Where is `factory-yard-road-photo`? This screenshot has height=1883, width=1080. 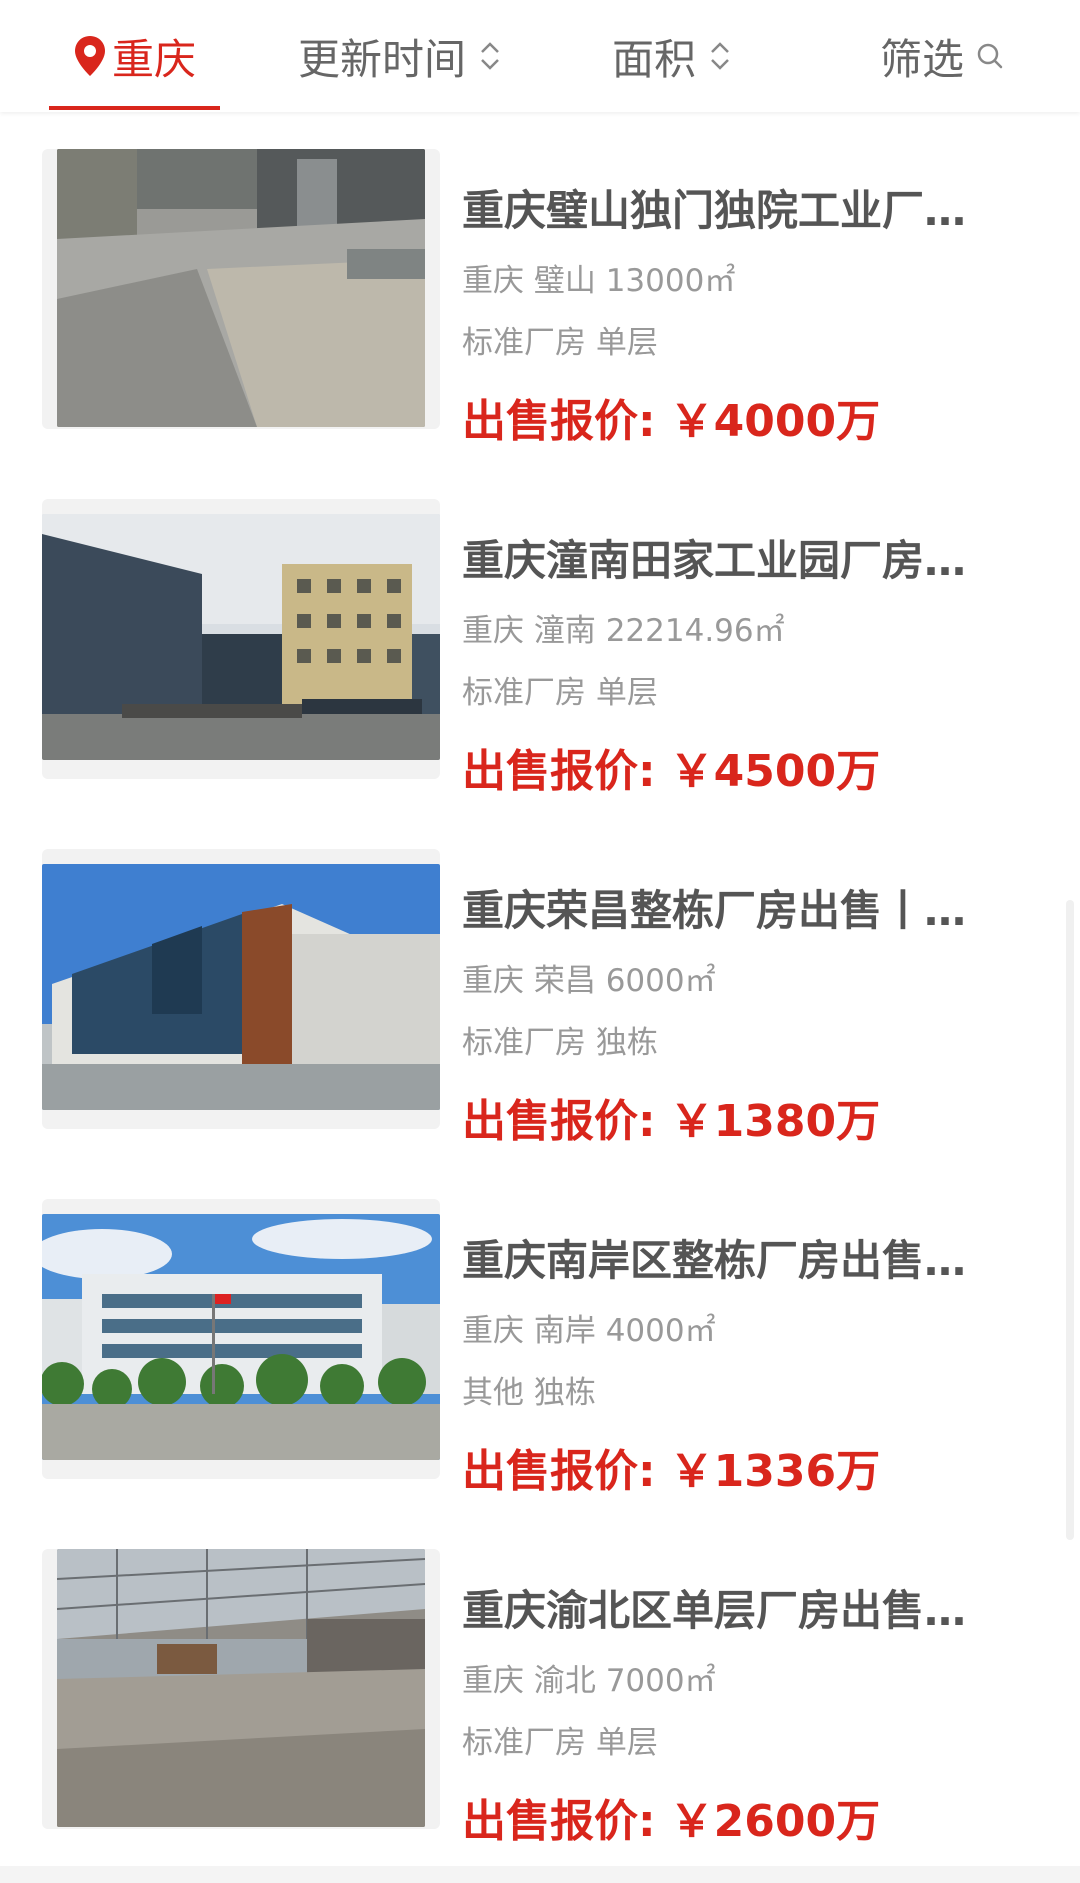 factory-yard-road-photo is located at coordinates (241, 288).